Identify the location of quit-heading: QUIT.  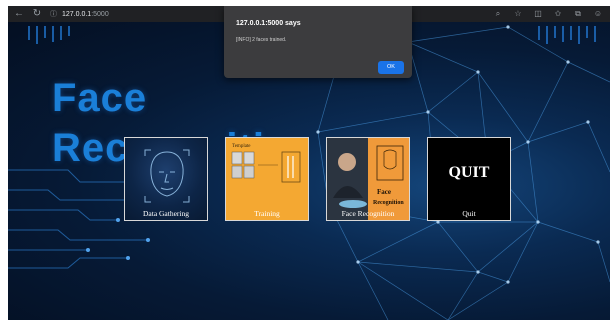
(469, 172).